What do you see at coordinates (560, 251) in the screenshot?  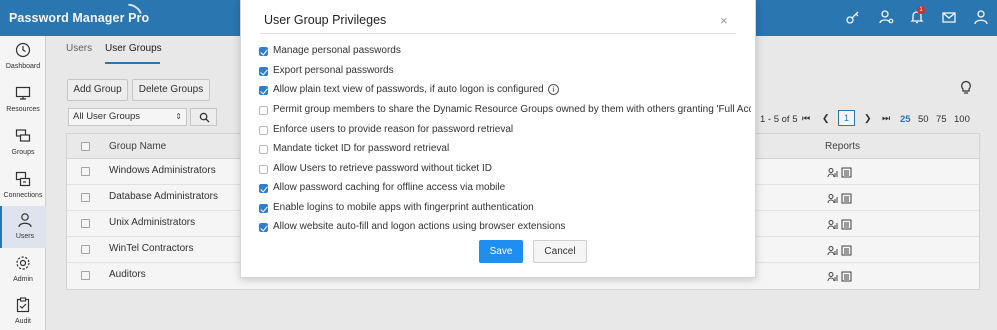 I see `cancel-button: Cancel` at bounding box center [560, 251].